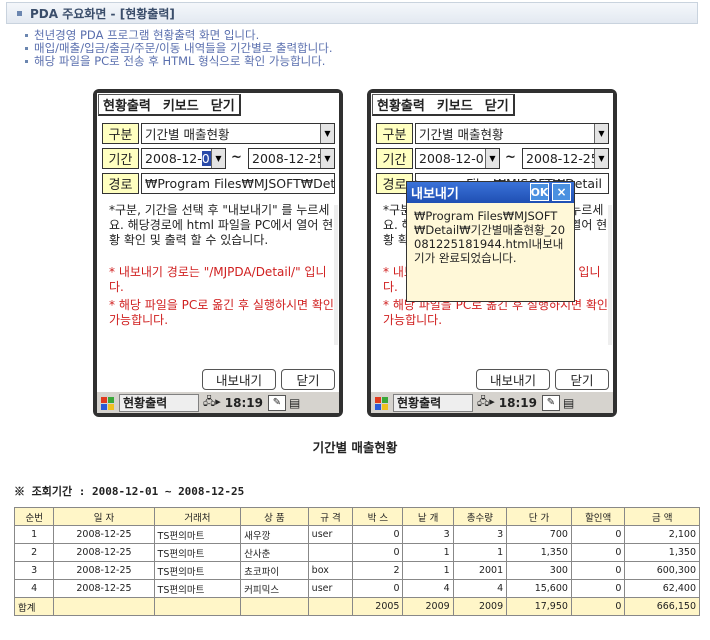 The height and width of the screenshot is (640, 710). I want to click on table-row: 1 2008-12-25 TS편의마트 새우깡 user 0 3 3 700 0 2,100, so click(356, 534).